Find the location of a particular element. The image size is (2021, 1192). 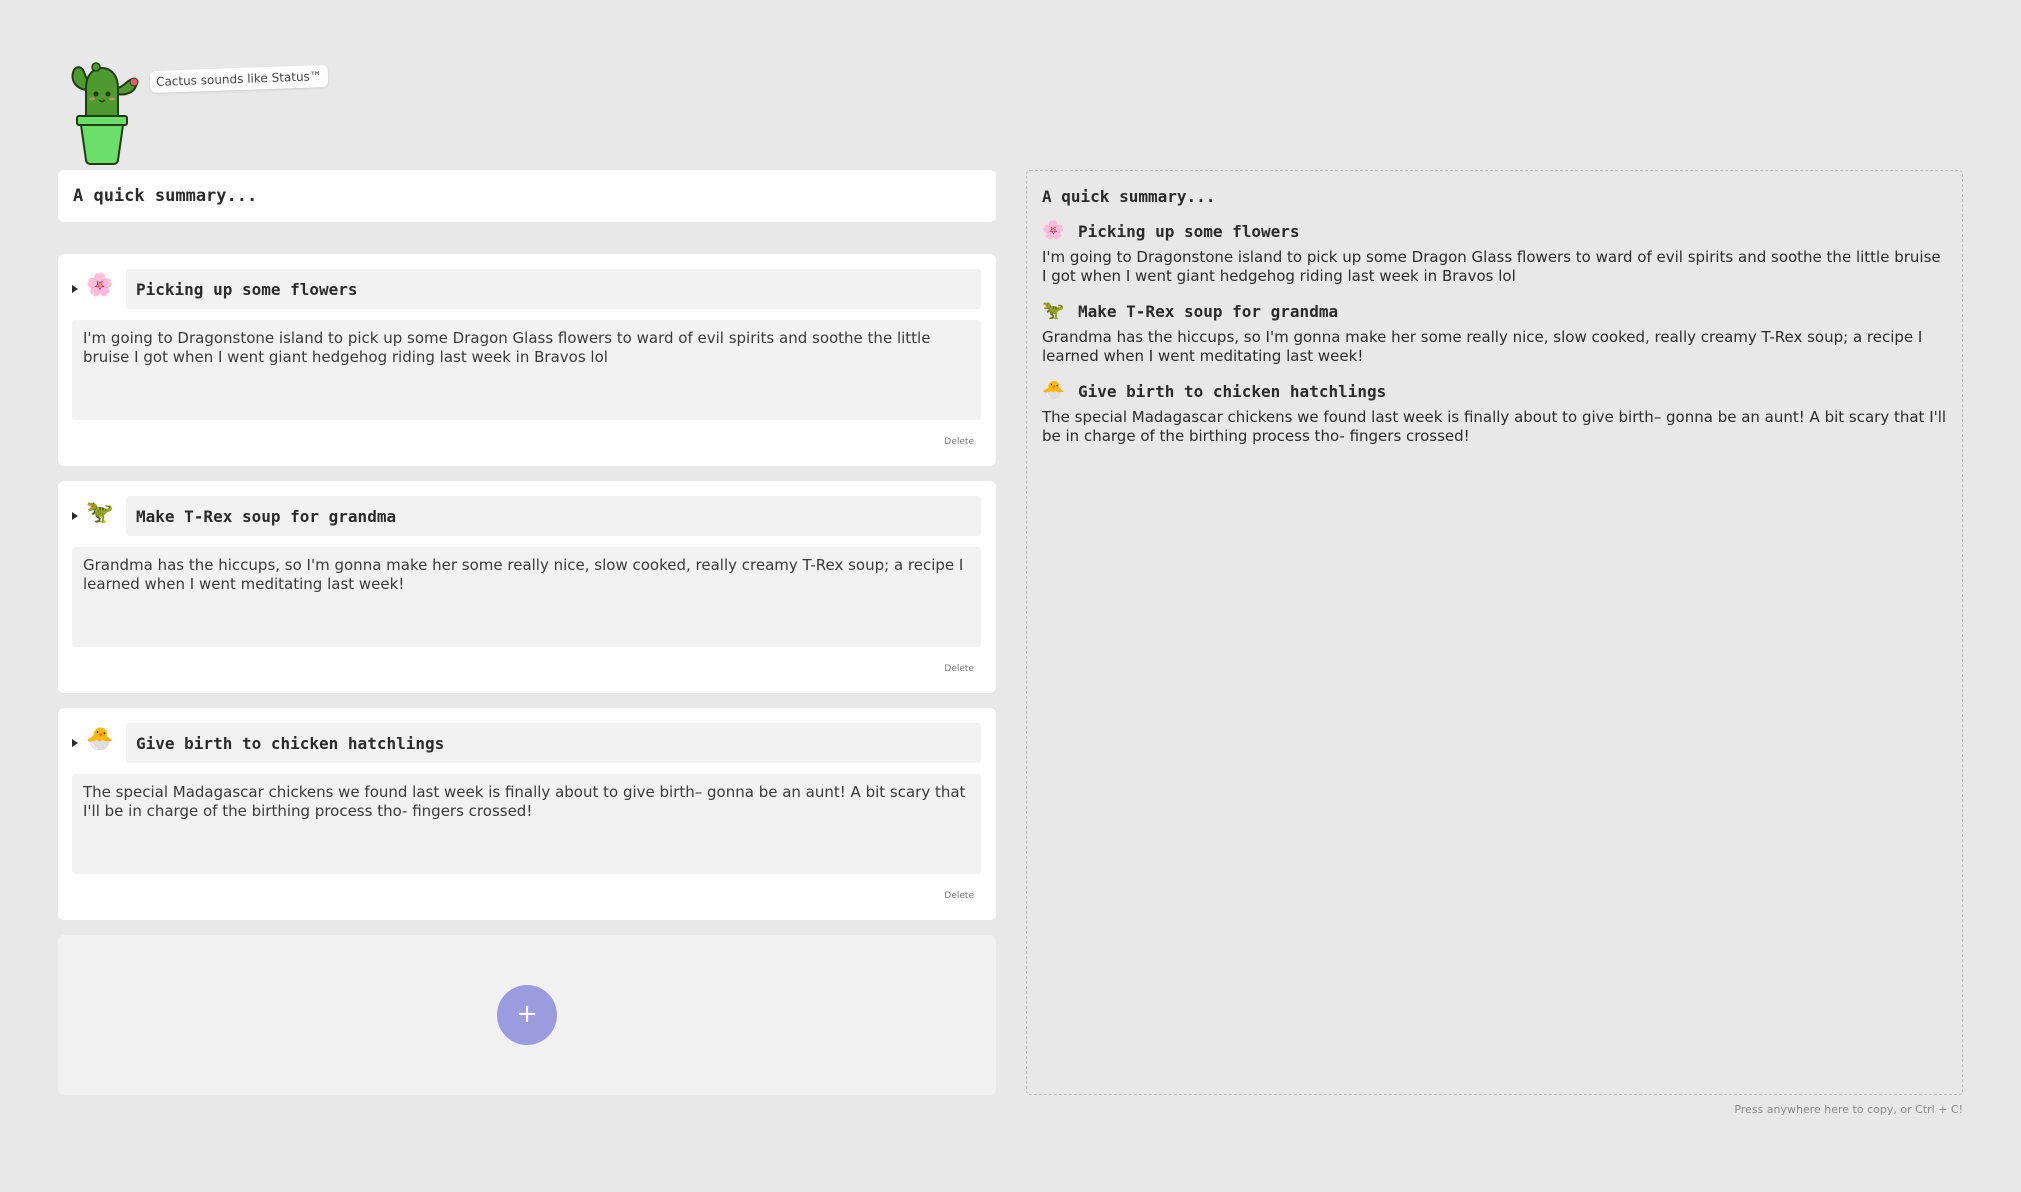

summary-title-card is located at coordinates (527, 196).